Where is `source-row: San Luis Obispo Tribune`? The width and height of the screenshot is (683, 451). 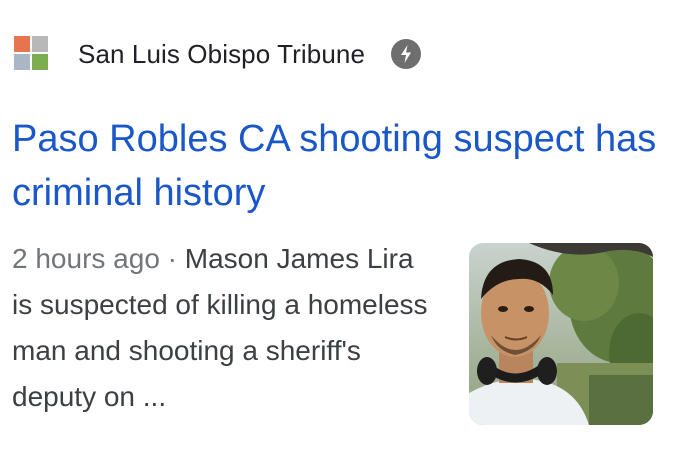 source-row: San Luis Obispo Tribune is located at coordinates (218, 54).